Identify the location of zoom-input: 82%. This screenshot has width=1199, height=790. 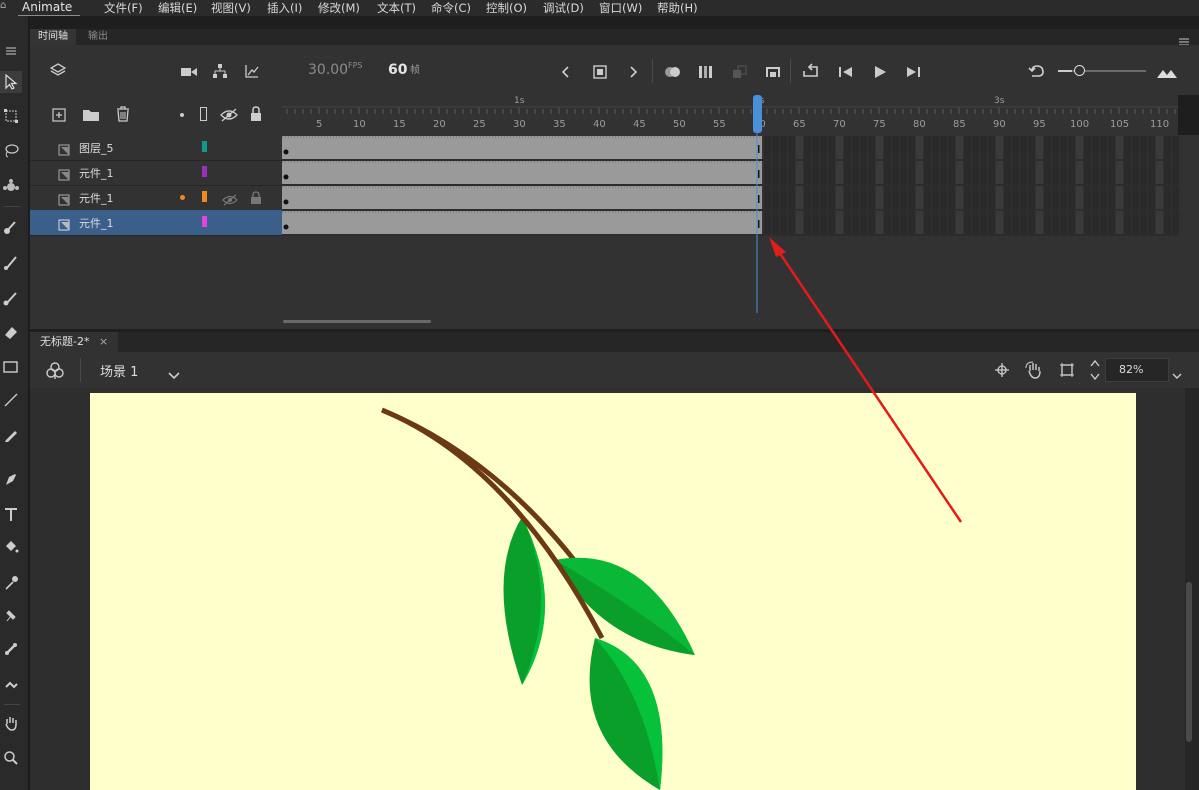
(1137, 370).